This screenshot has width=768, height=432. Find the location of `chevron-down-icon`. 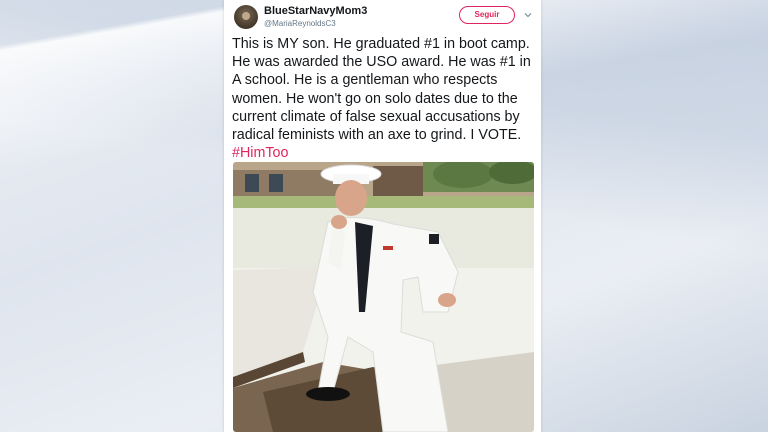

chevron-down-icon is located at coordinates (528, 15).